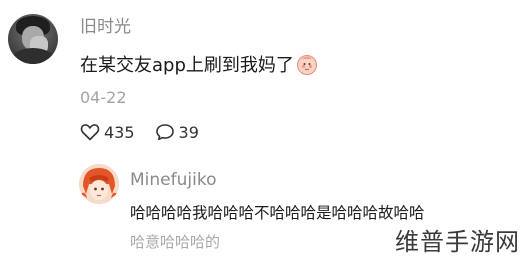 This screenshot has width=530, height=257. I want to click on like-count: 435, so click(119, 132).